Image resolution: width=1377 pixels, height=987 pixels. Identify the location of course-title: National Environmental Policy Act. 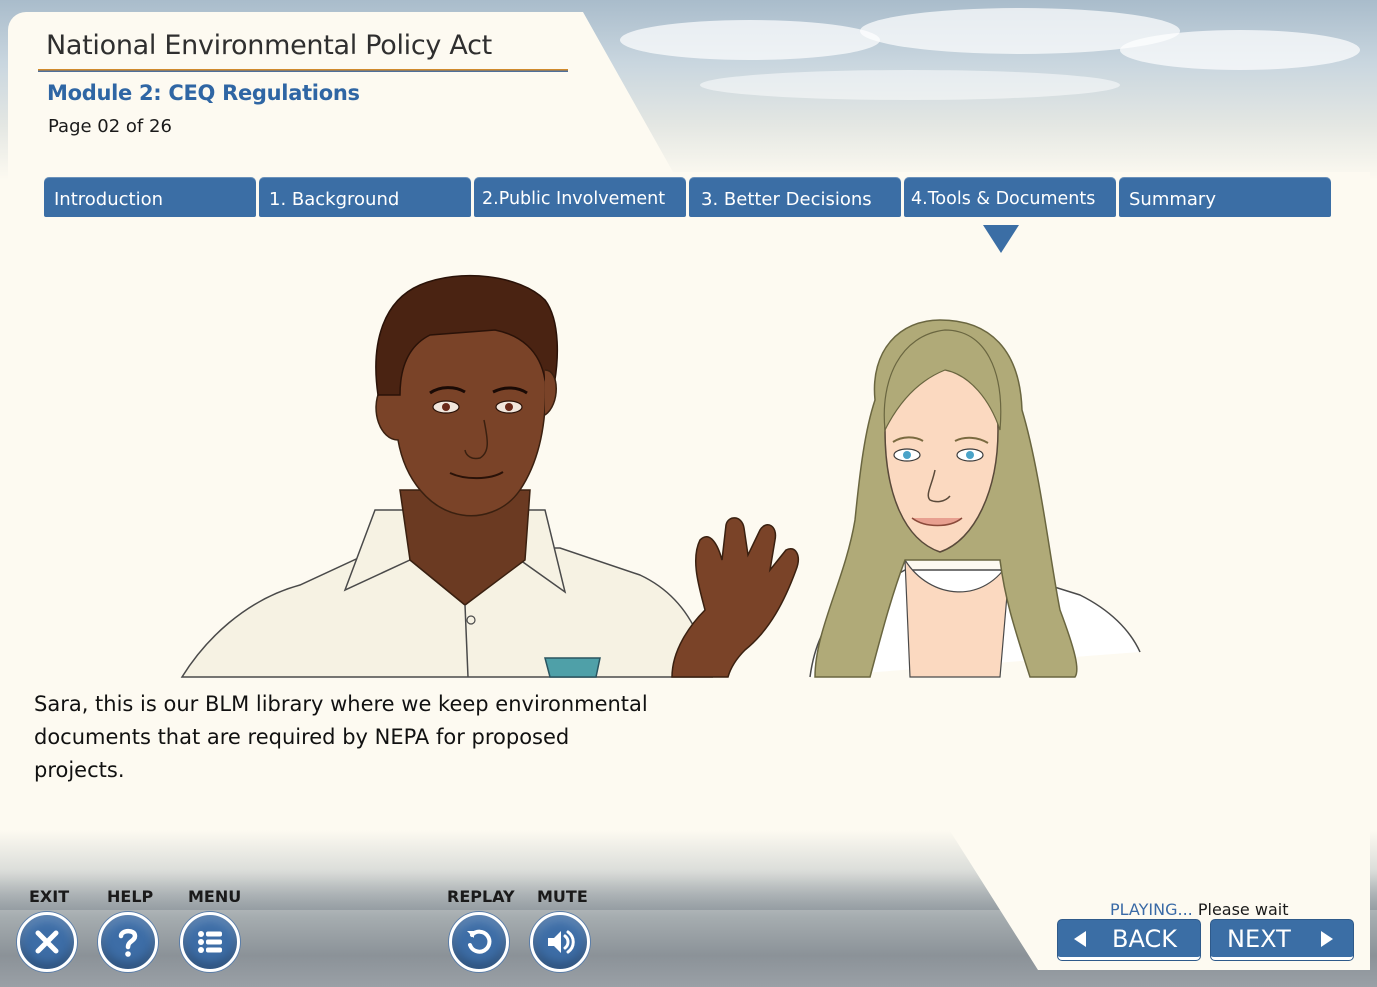
(269, 45).